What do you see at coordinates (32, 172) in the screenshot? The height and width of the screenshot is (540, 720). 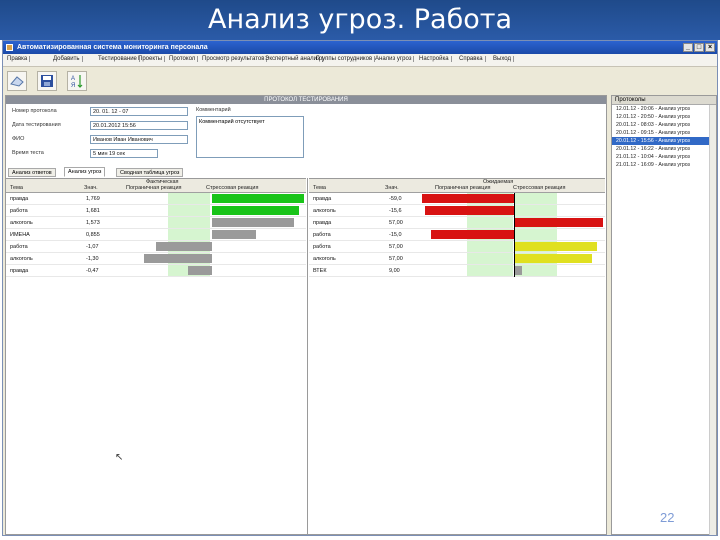 I see `tab-answers: Анализ ответов` at bounding box center [32, 172].